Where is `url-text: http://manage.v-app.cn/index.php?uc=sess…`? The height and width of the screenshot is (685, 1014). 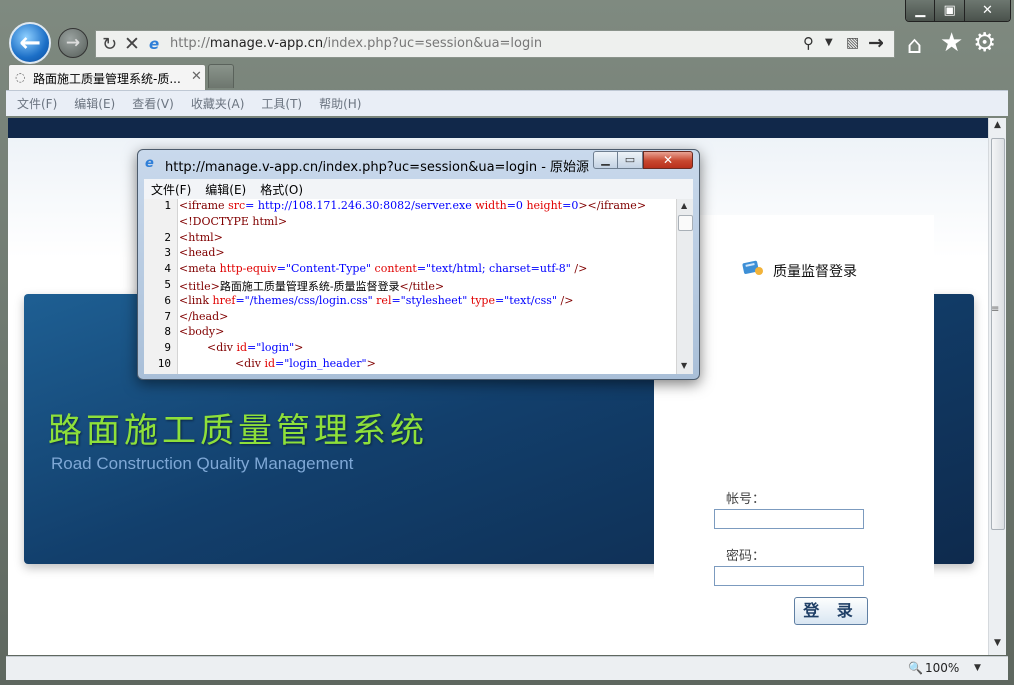
url-text: http://manage.v-app.cn/index.php?uc=sess… is located at coordinates (356, 43).